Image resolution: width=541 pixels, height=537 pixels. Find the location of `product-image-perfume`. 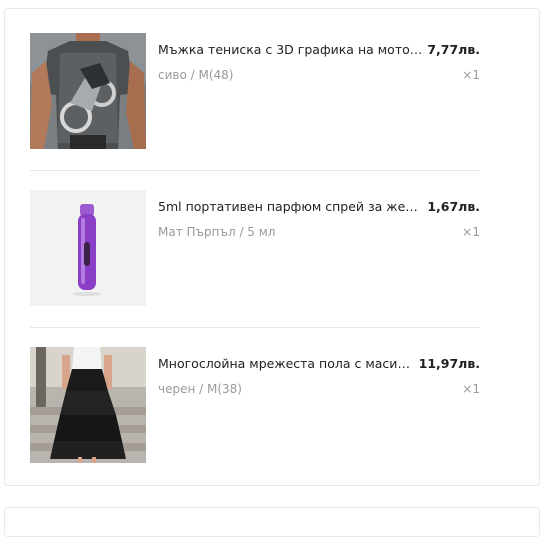

product-image-perfume is located at coordinates (88, 248).